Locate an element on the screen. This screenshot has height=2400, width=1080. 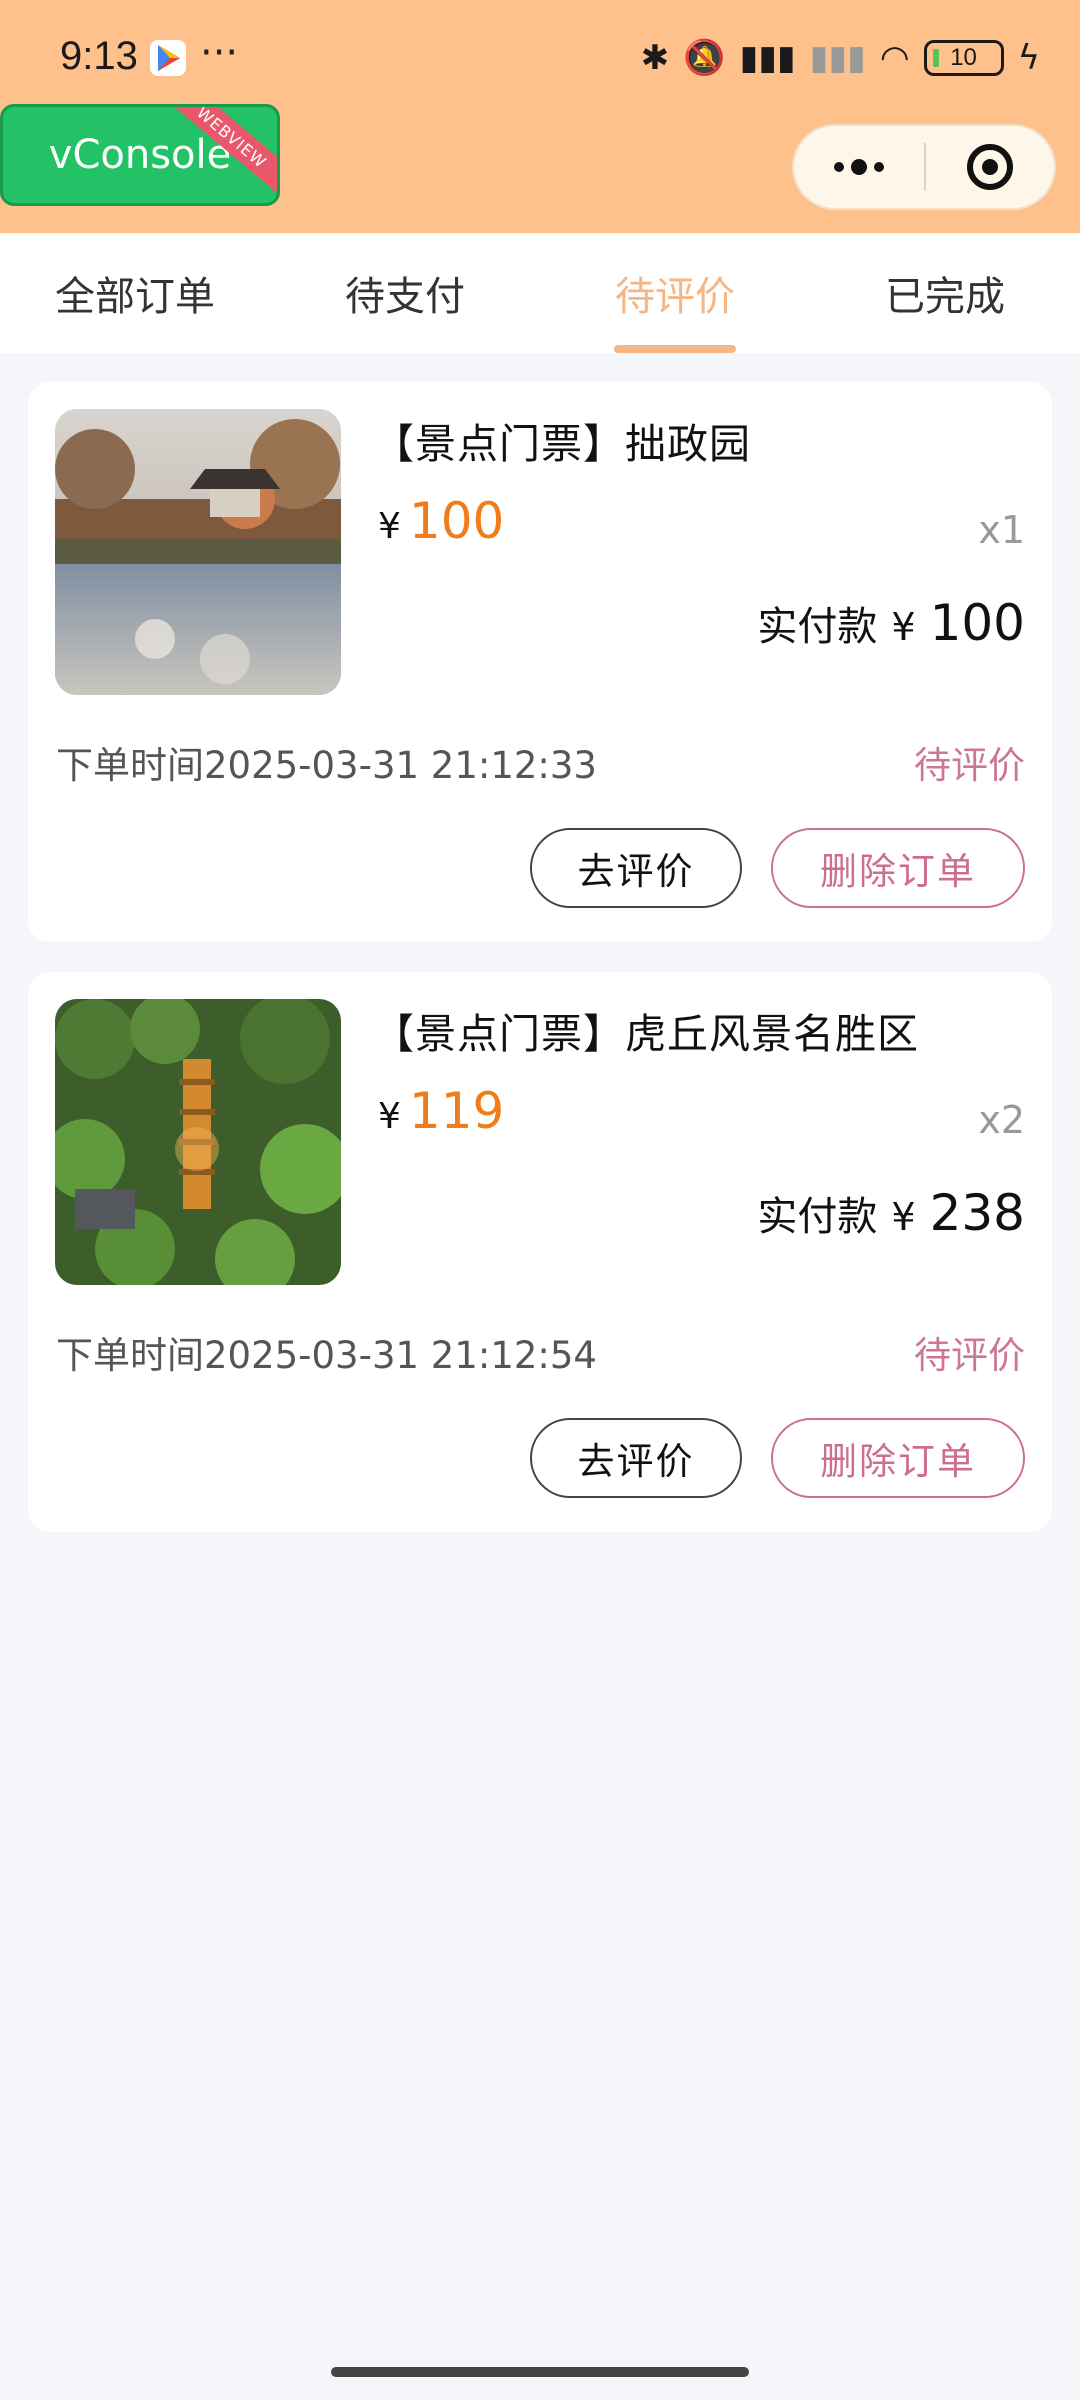
wifi-icon: ◠ is located at coordinates (894, 58).